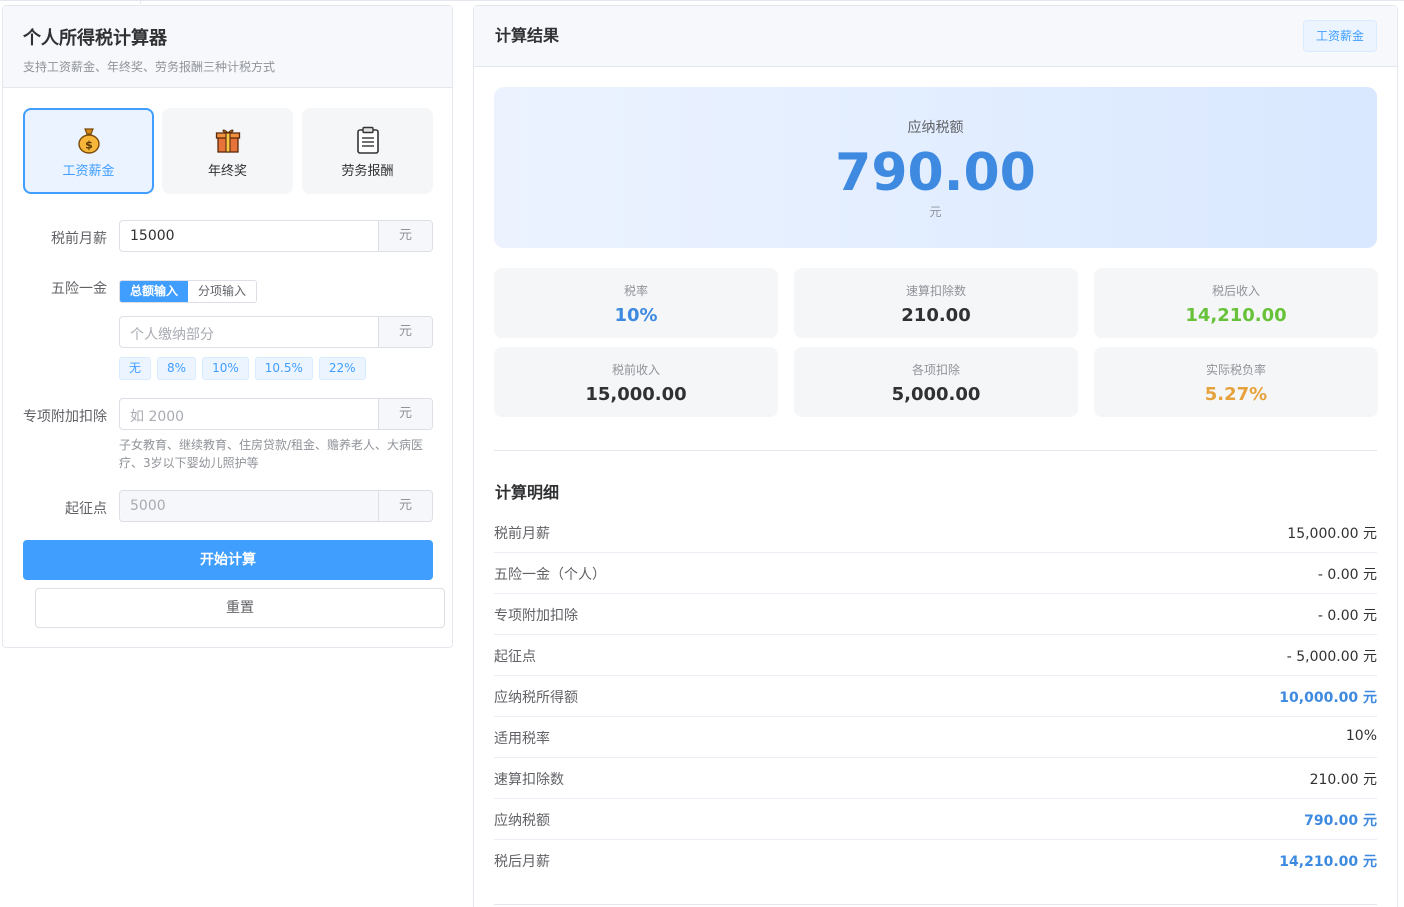  What do you see at coordinates (405, 332) in the screenshot?
I see `insurance-unit: 元` at bounding box center [405, 332].